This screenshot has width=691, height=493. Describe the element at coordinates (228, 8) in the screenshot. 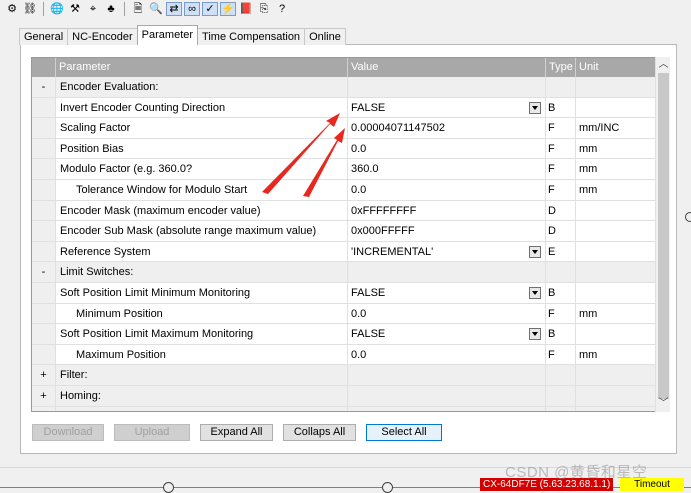

I see `force-icon: ⚡` at that location.